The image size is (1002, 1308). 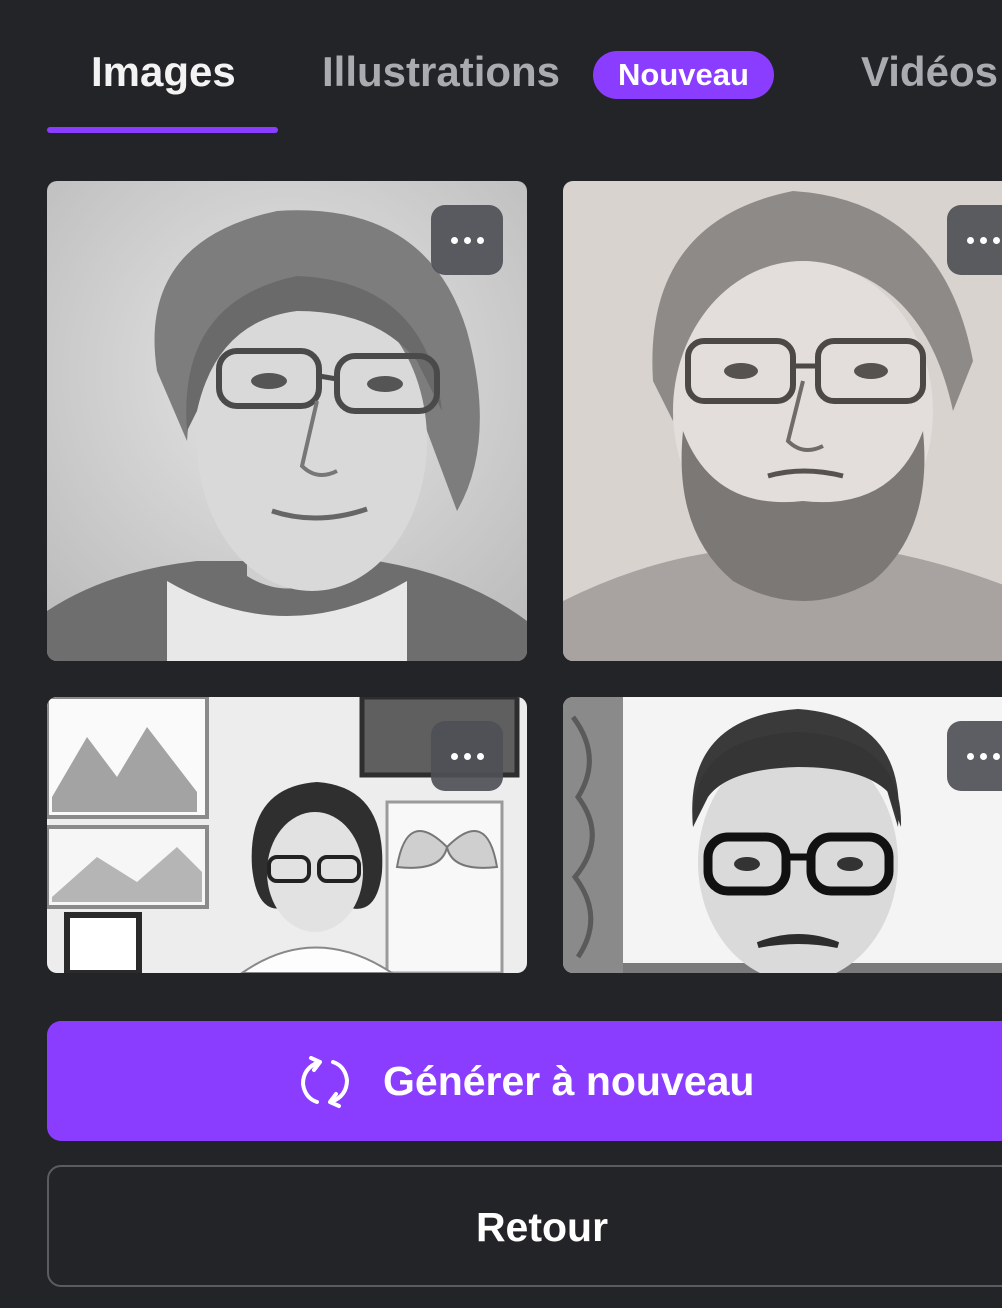 What do you see at coordinates (569, 1081) in the screenshot?
I see `regenerate-label: Générer à nouveau` at bounding box center [569, 1081].